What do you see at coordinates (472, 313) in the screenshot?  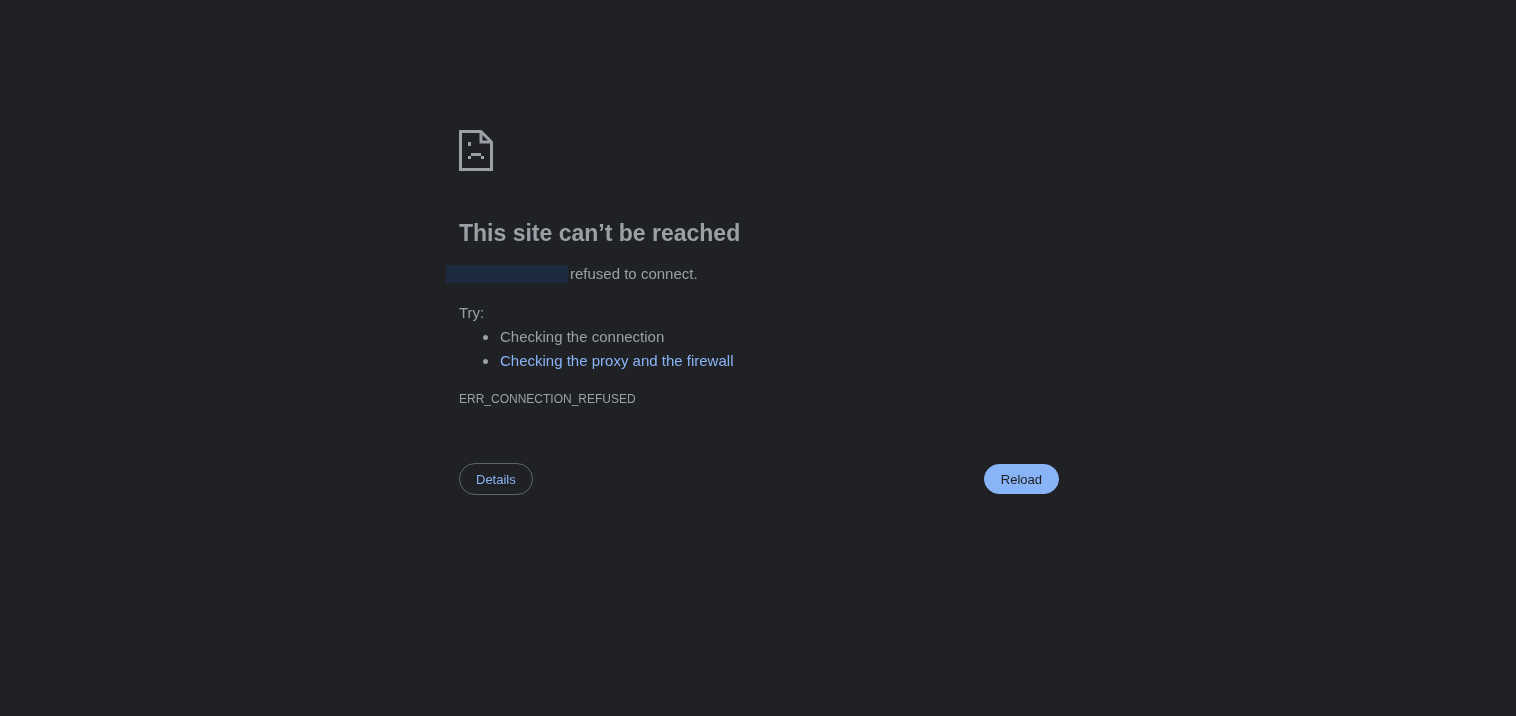 I see `try-label: Try:` at bounding box center [472, 313].